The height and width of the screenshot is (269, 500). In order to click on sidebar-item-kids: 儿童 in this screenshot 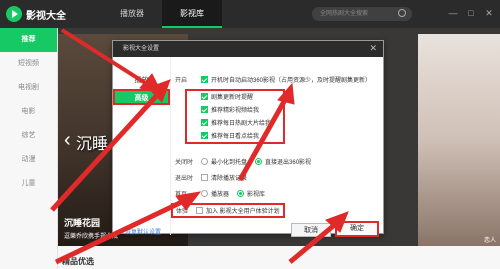, I will do `click(28, 184)`.